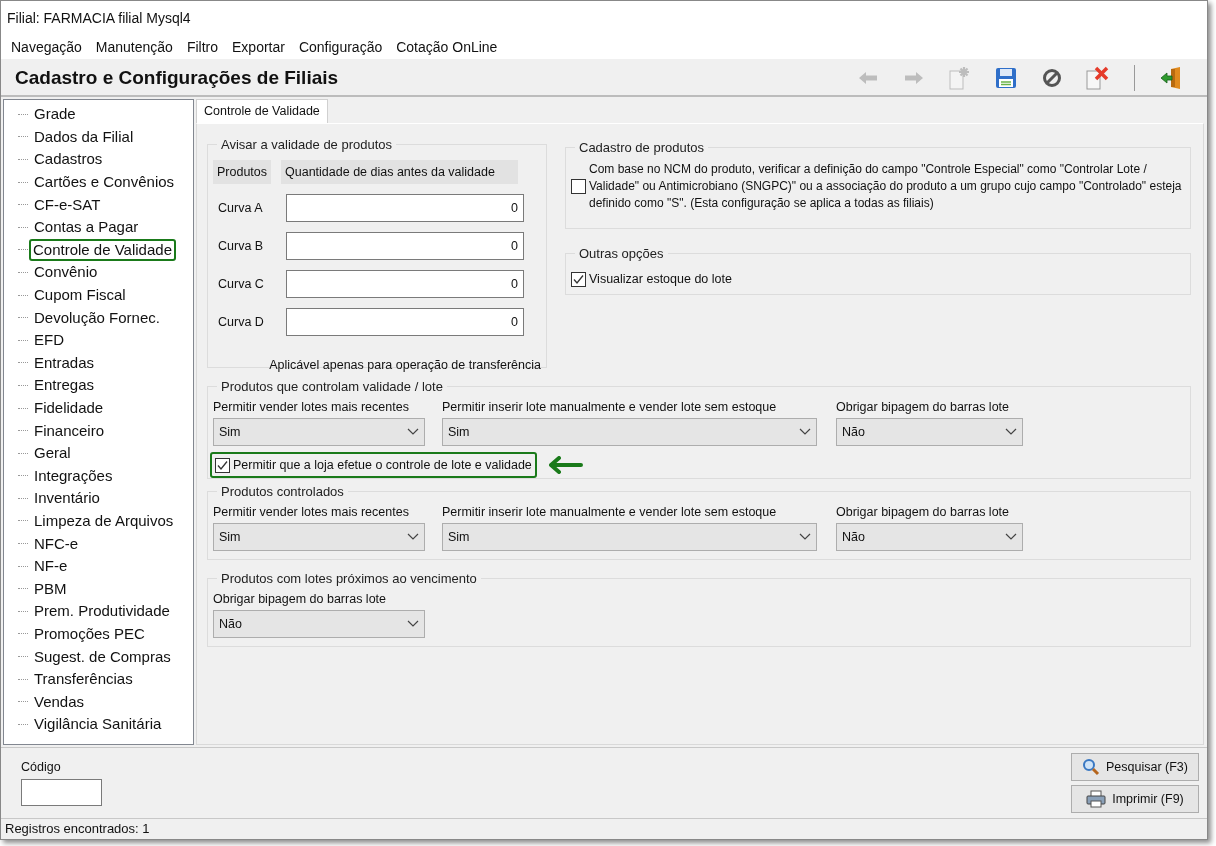 The image size is (1216, 846). I want to click on tree-item: Contas a Pagar, so click(86, 227).